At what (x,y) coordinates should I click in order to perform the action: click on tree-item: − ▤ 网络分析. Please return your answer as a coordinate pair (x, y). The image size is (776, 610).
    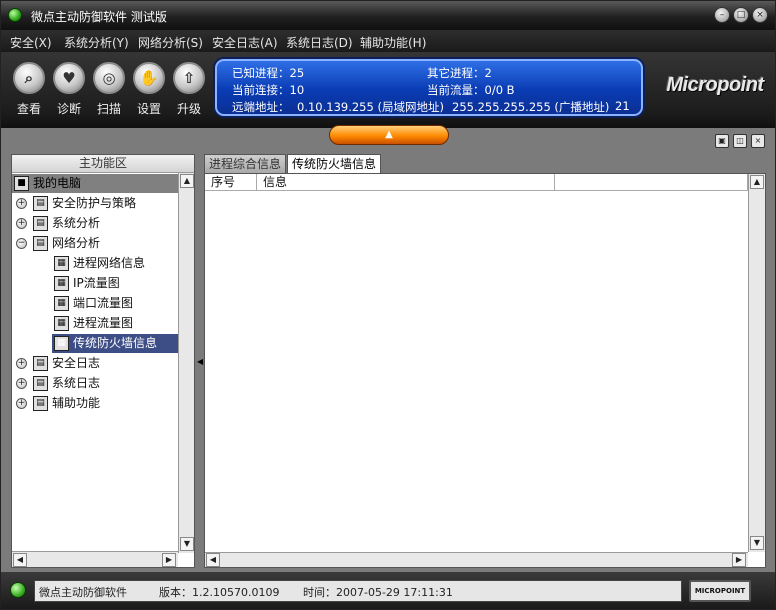
    Looking at the image, I should click on (97, 243).